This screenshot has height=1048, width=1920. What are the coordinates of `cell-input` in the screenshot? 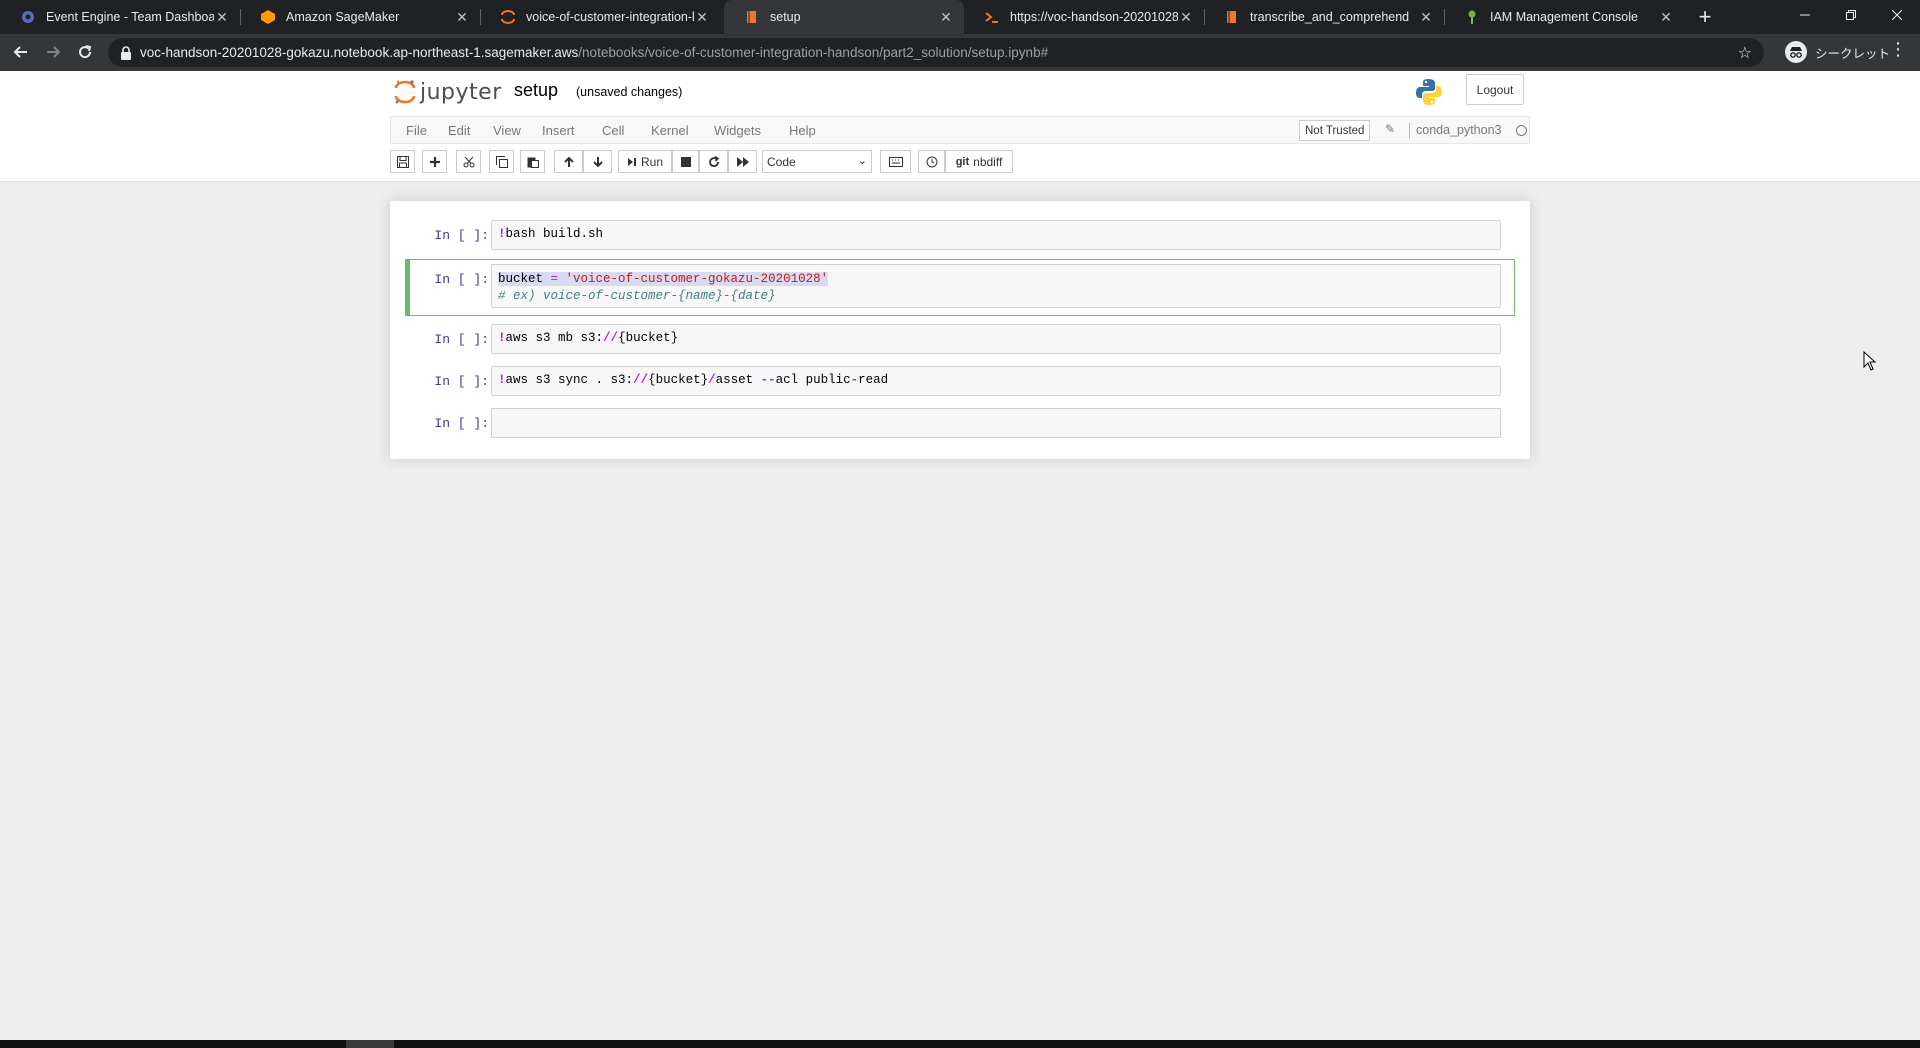 It's located at (996, 423).